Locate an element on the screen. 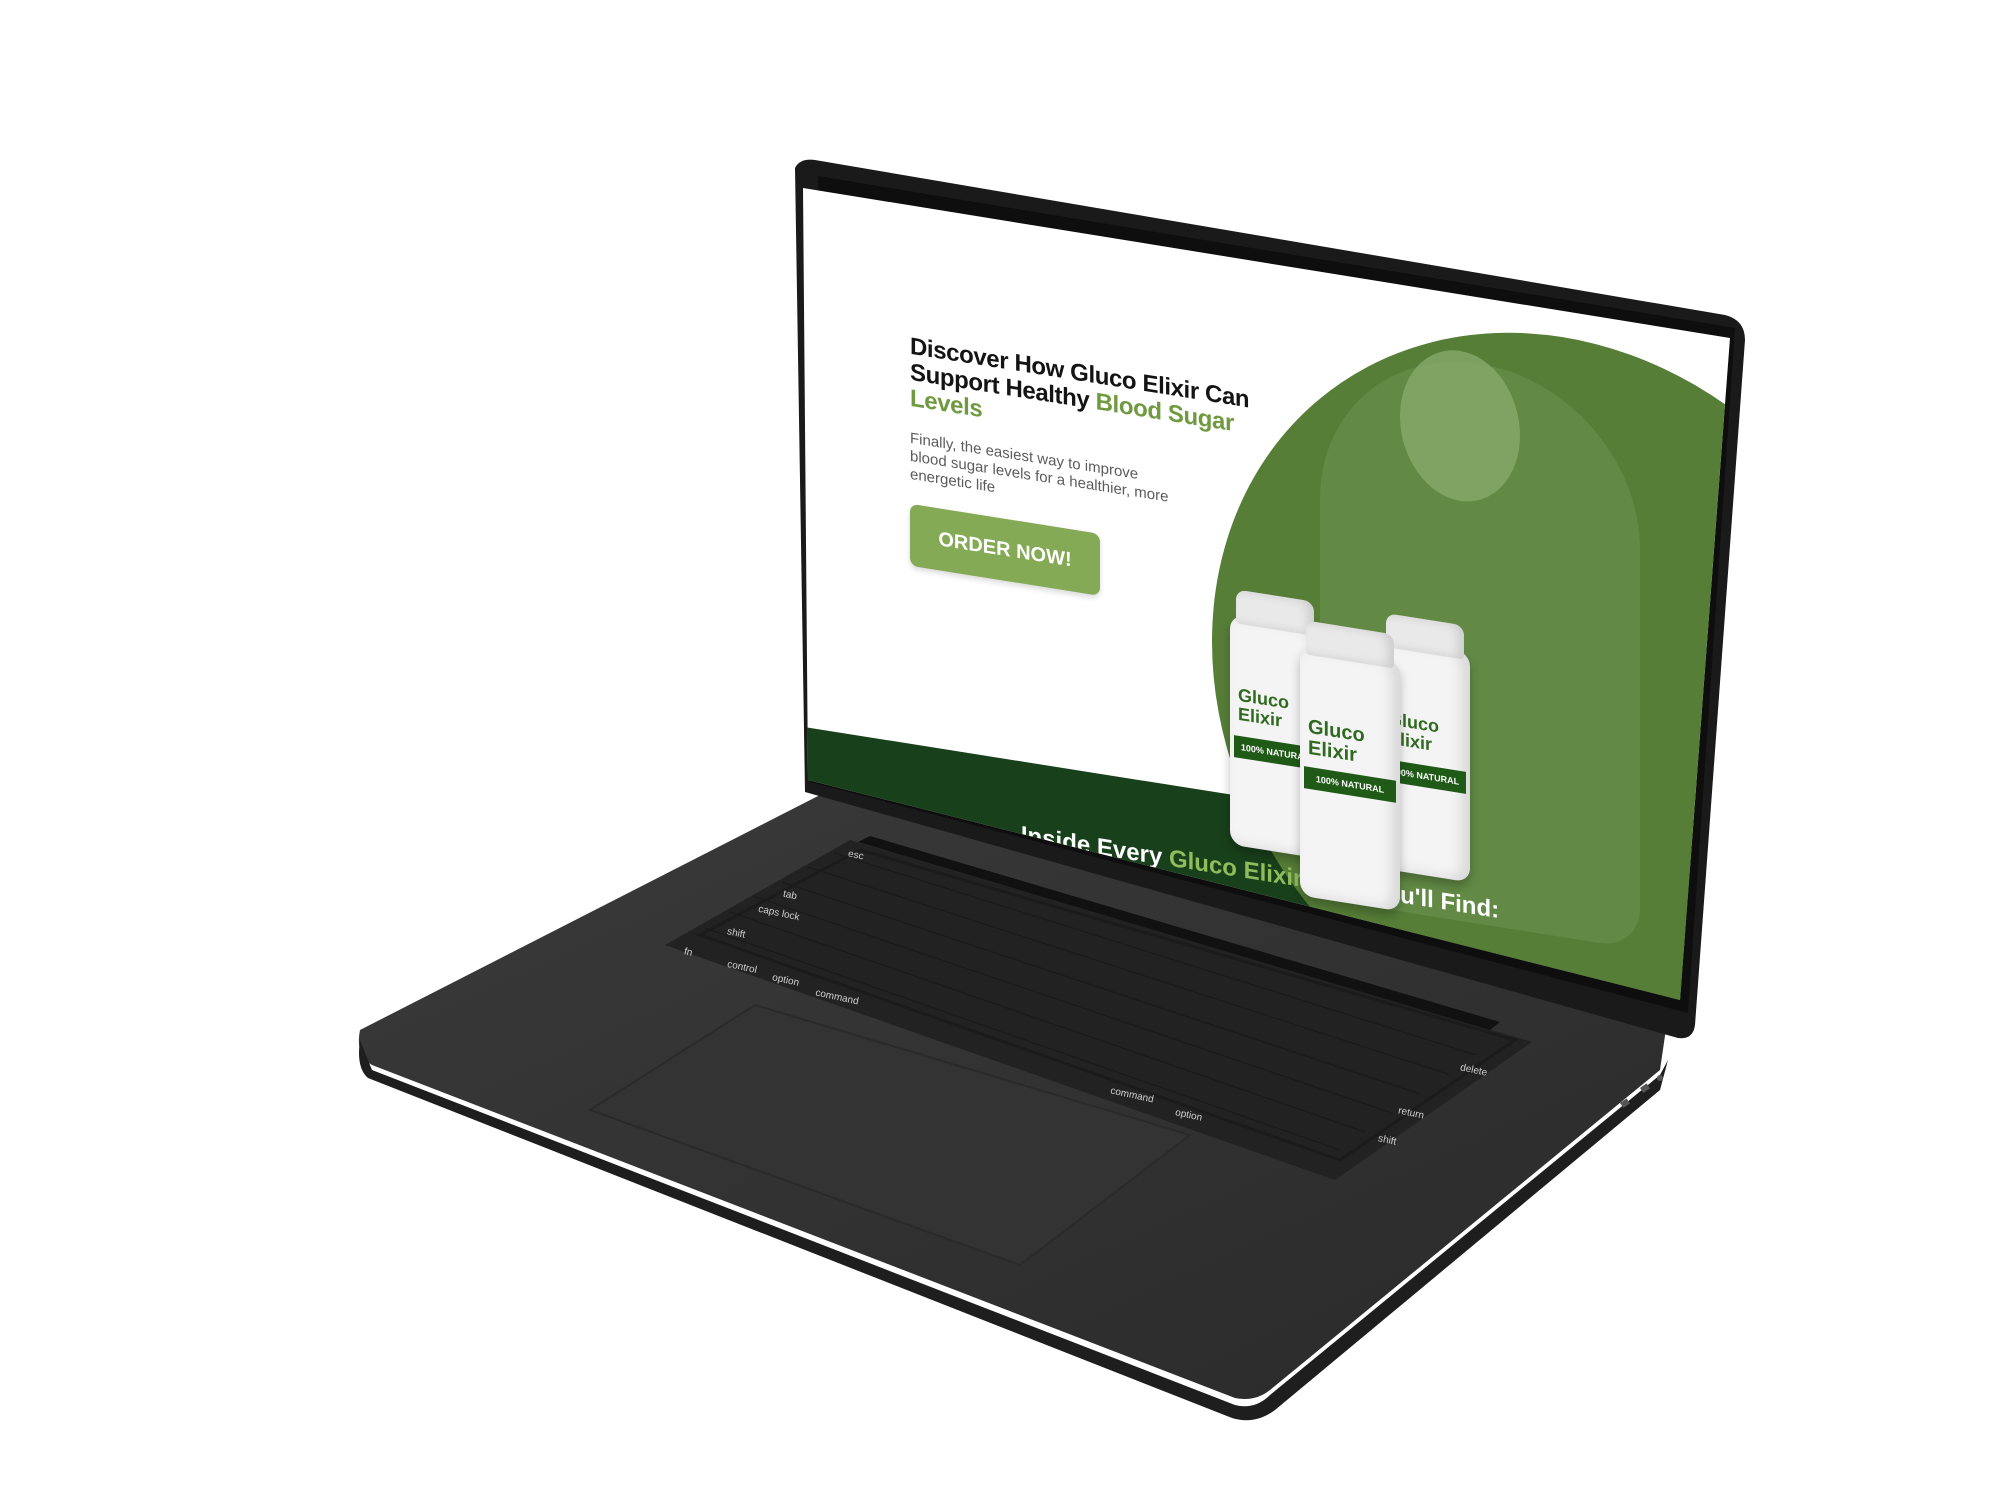 The image size is (2000, 1500). bottle-badge: 100% NATURAL is located at coordinates (1350, 784).